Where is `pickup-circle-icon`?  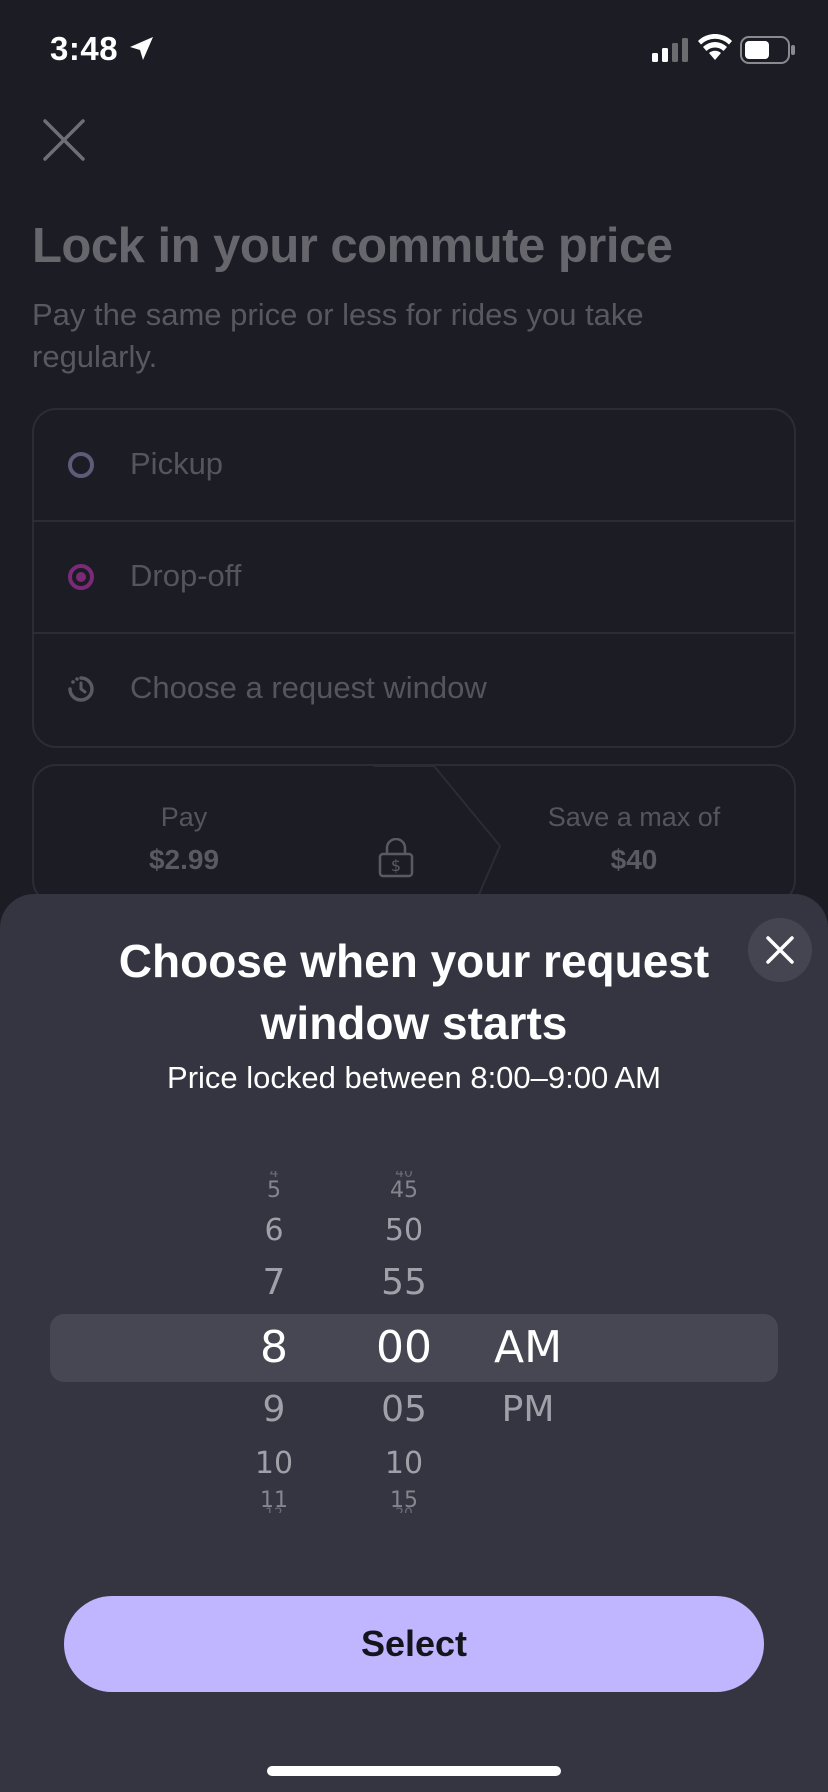
pickup-circle-icon is located at coordinates (81, 465).